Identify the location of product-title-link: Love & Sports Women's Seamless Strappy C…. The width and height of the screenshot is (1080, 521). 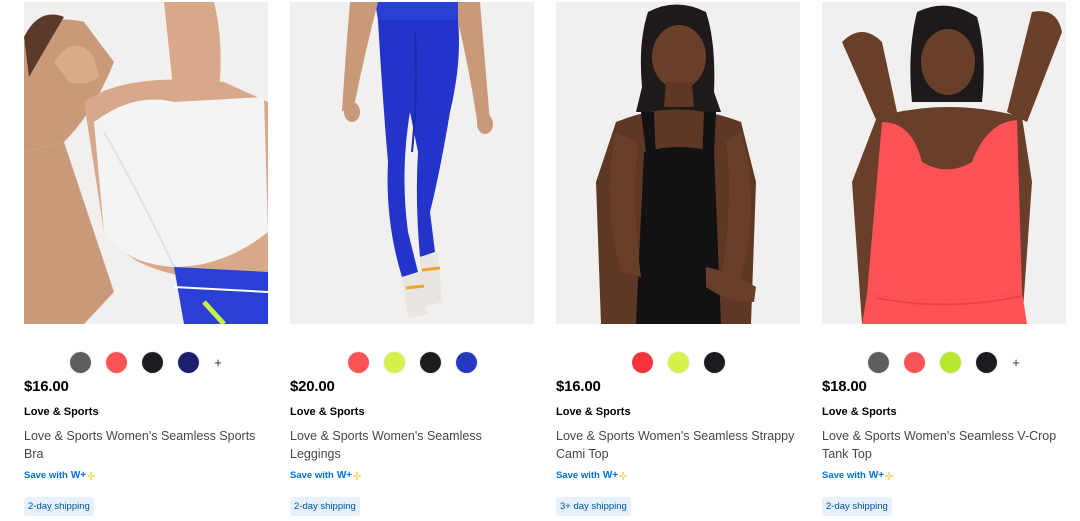
(678, 445).